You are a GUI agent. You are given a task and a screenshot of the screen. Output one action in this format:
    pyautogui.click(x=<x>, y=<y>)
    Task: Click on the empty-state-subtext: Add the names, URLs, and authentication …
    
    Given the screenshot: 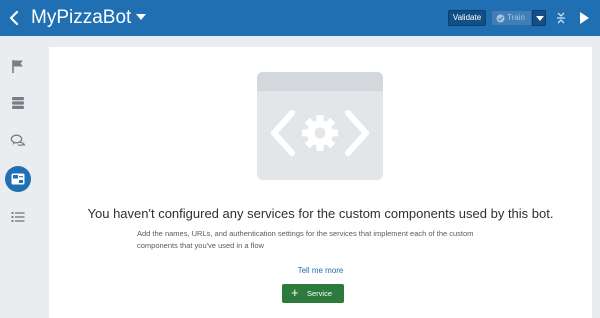 What is the action you would take?
    pyautogui.click(x=305, y=239)
    